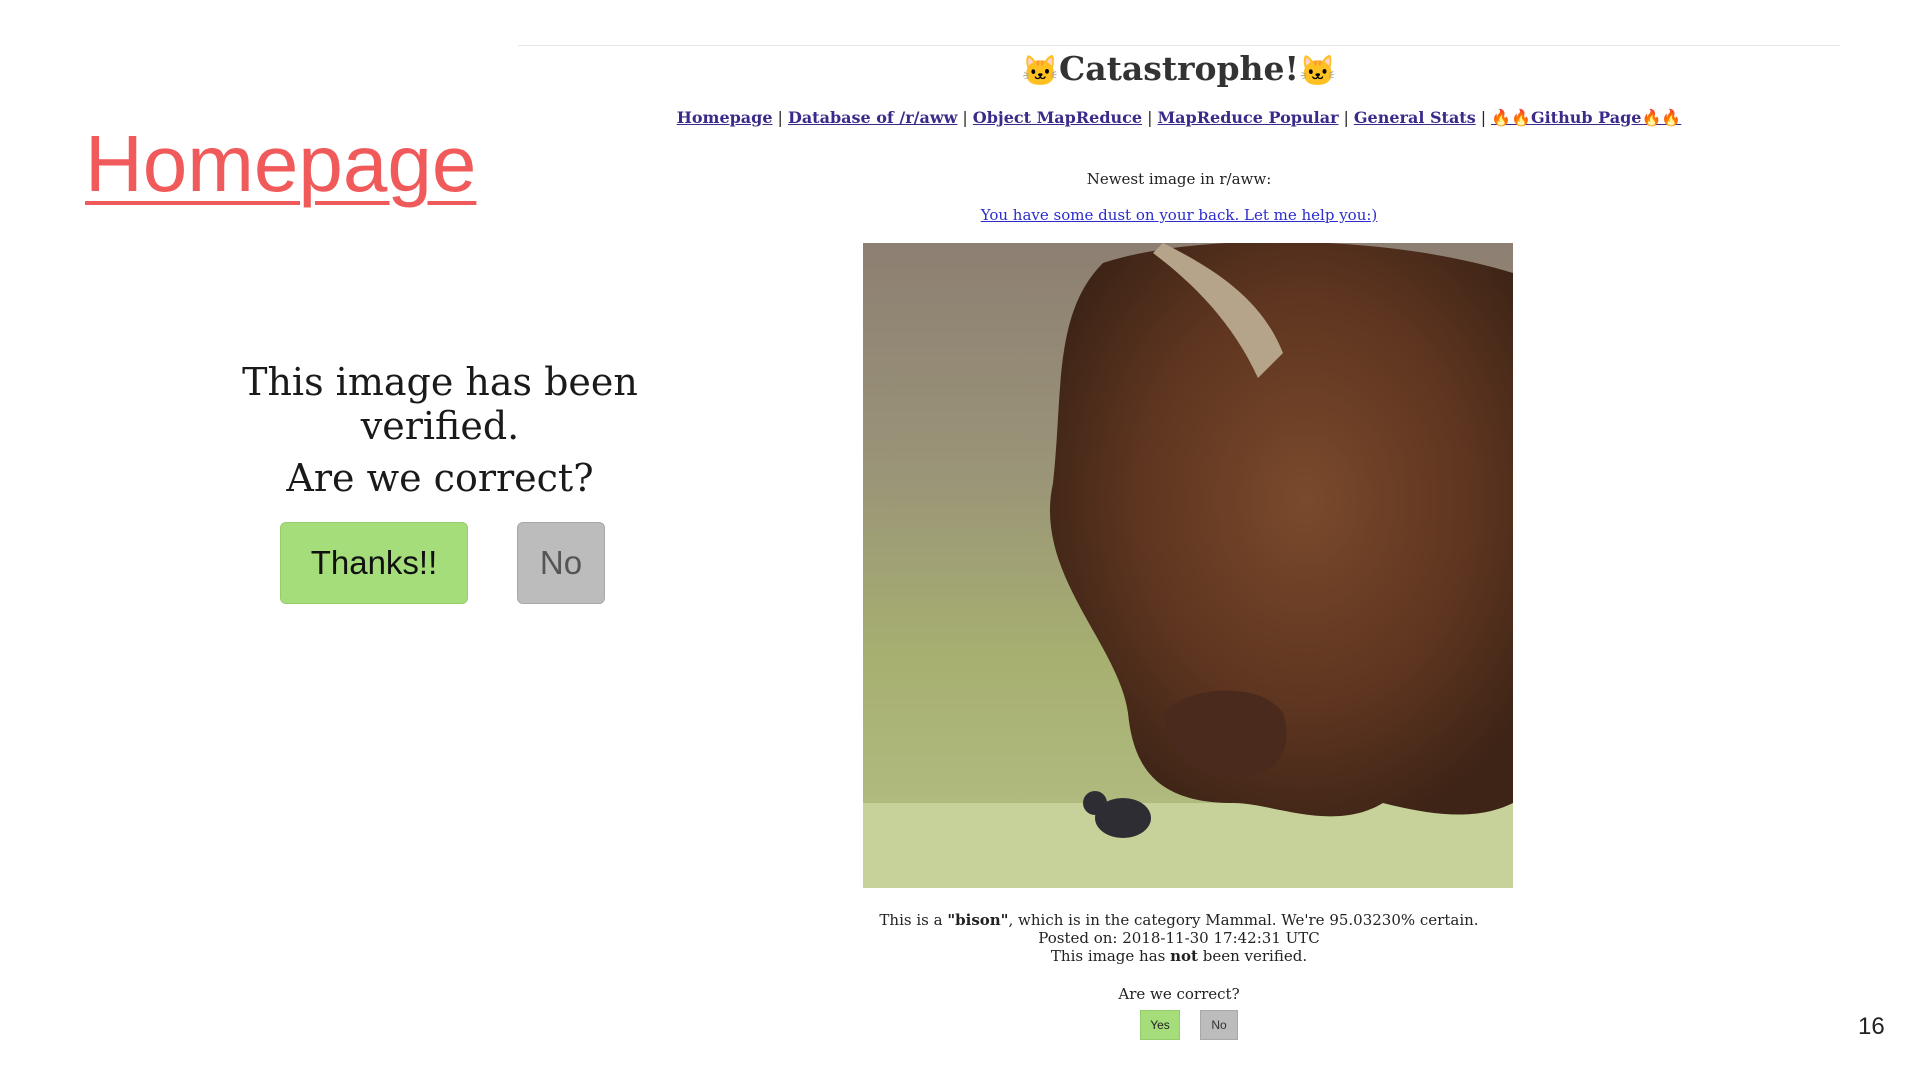 This screenshot has width=1920, height=1080. I want to click on zoom-thanks-button: Thanks!!, so click(374, 563).